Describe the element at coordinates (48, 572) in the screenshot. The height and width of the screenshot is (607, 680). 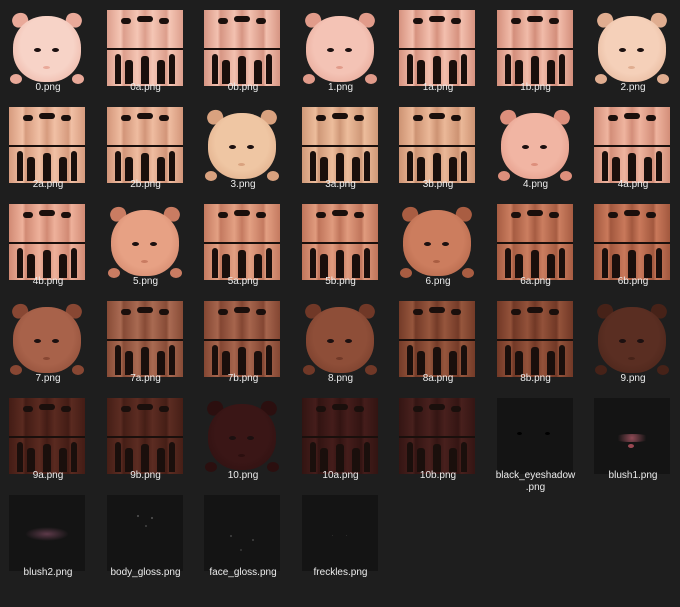
I see `file-name: blush2.png` at that location.